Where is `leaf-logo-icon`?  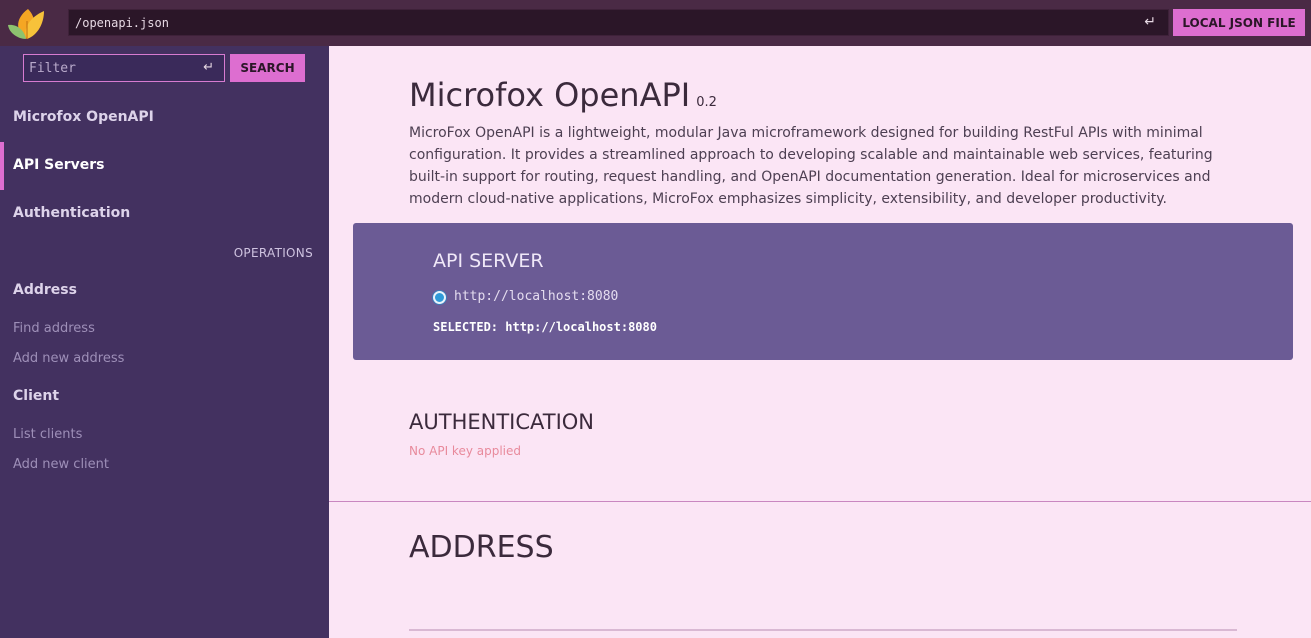 leaf-logo-icon is located at coordinates (26, 24).